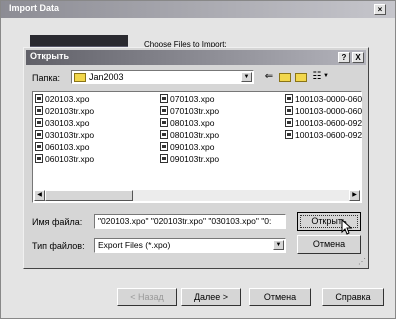 This screenshot has width=396, height=319. I want to click on scroll-right-icon: ▶, so click(354, 195).